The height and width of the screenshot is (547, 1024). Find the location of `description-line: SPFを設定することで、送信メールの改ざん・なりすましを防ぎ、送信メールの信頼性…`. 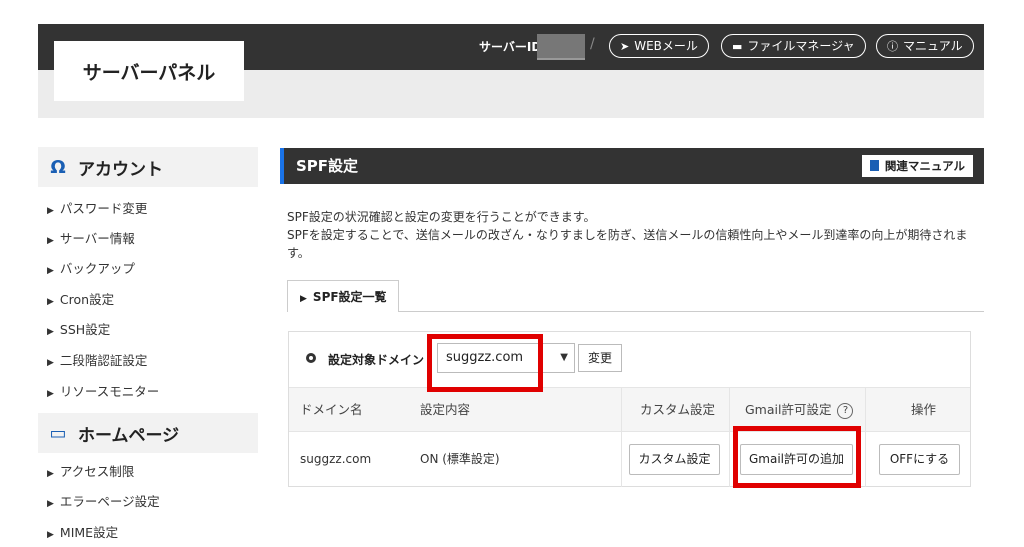

description-line: SPFを設定することで、送信メールの改ざん・なりすましを防ぎ、送信メールの信頼性… is located at coordinates (627, 244).